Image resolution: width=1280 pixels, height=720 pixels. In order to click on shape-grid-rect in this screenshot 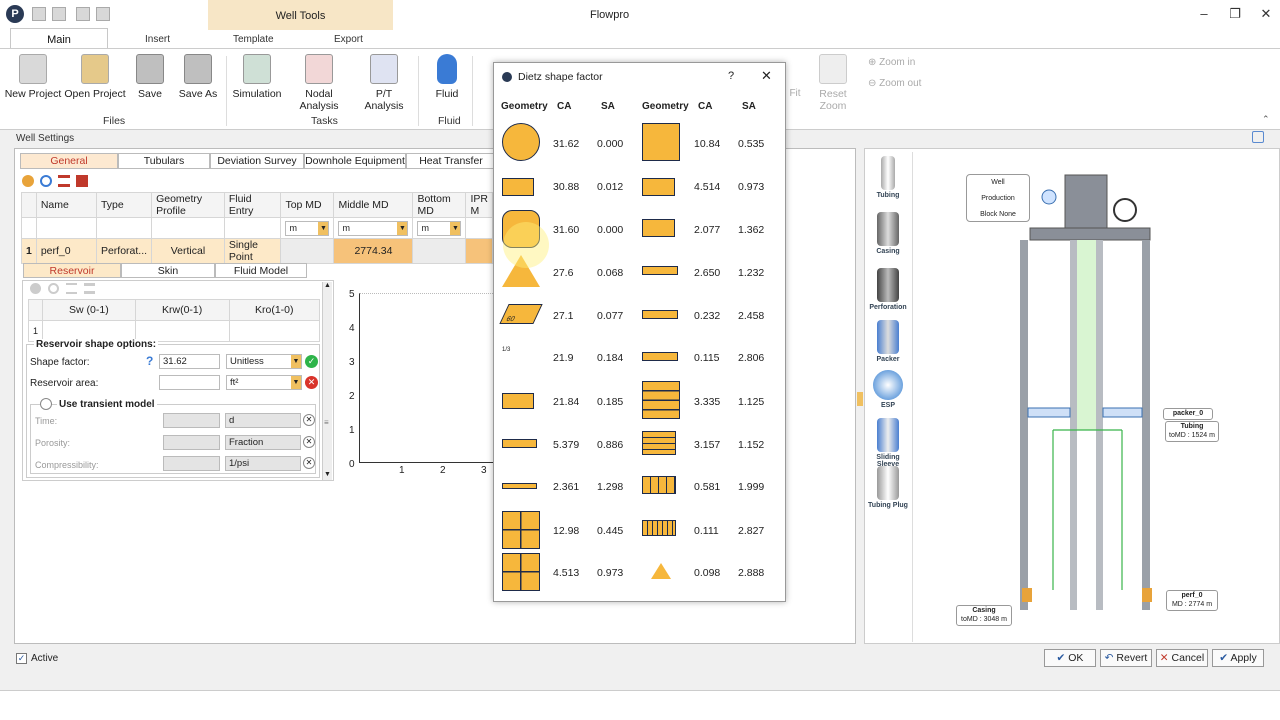, I will do `click(659, 443)`.